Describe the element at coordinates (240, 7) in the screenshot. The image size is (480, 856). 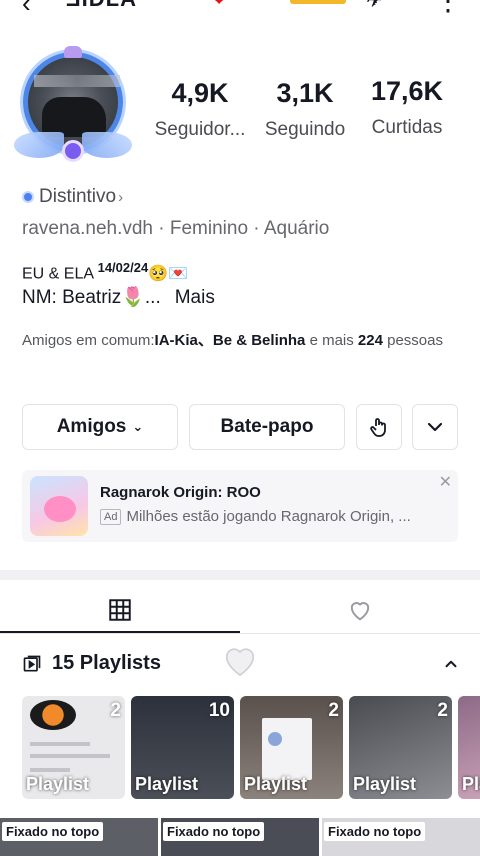
I see `top-bar: ‹ ƎIDLA ❤ ✈ ⋮` at that location.